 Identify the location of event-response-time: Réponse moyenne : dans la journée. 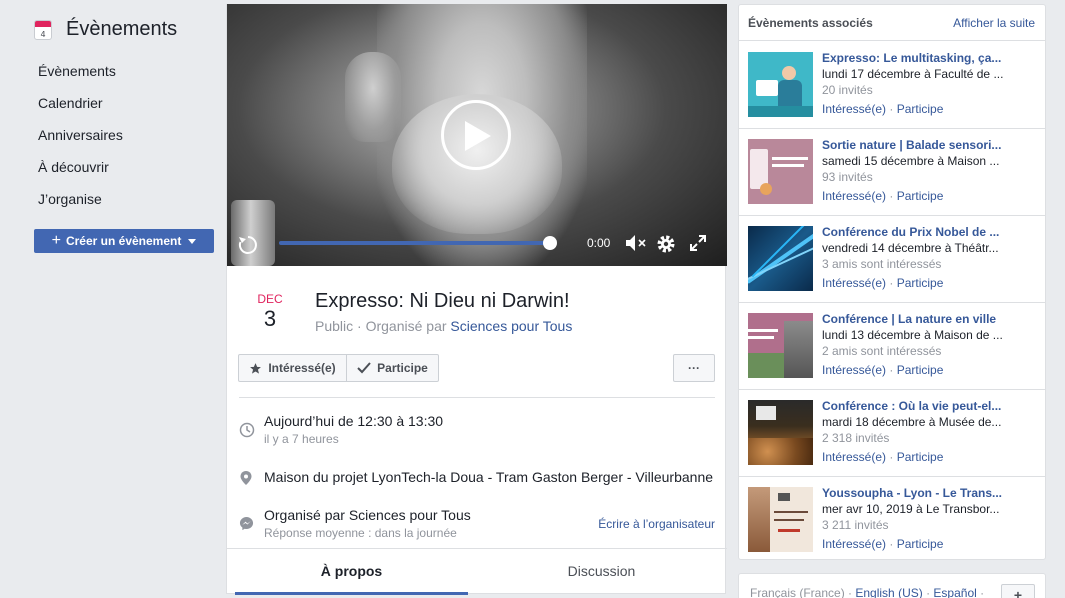
(360, 533).